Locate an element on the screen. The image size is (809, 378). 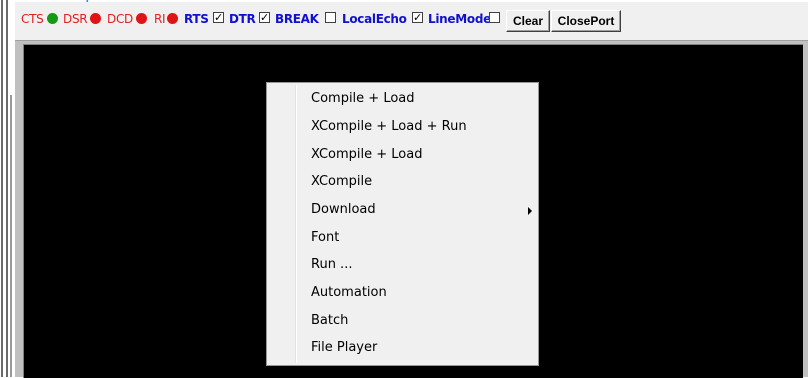
ri-label: RI is located at coordinates (160, 19).